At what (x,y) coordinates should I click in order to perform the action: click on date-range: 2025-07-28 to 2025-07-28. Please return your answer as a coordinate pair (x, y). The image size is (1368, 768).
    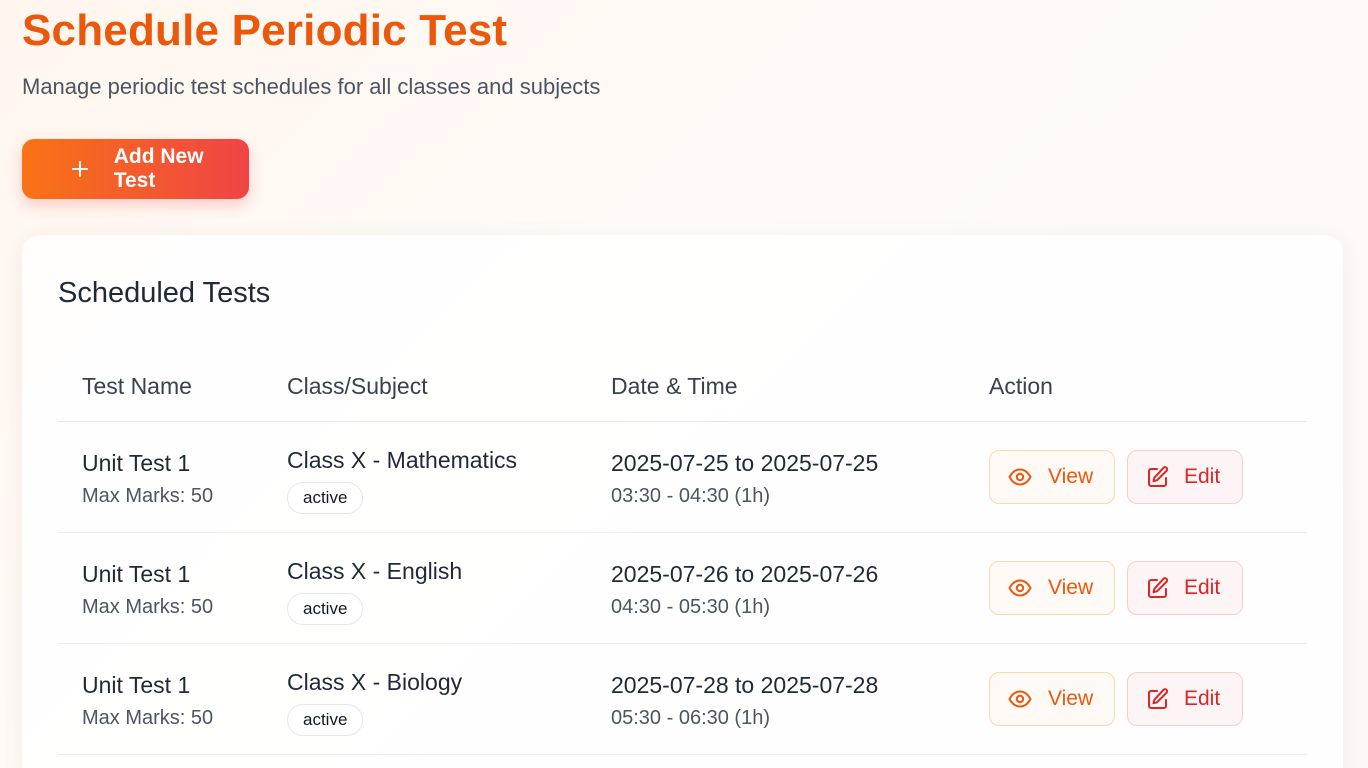
    Looking at the image, I should click on (745, 685).